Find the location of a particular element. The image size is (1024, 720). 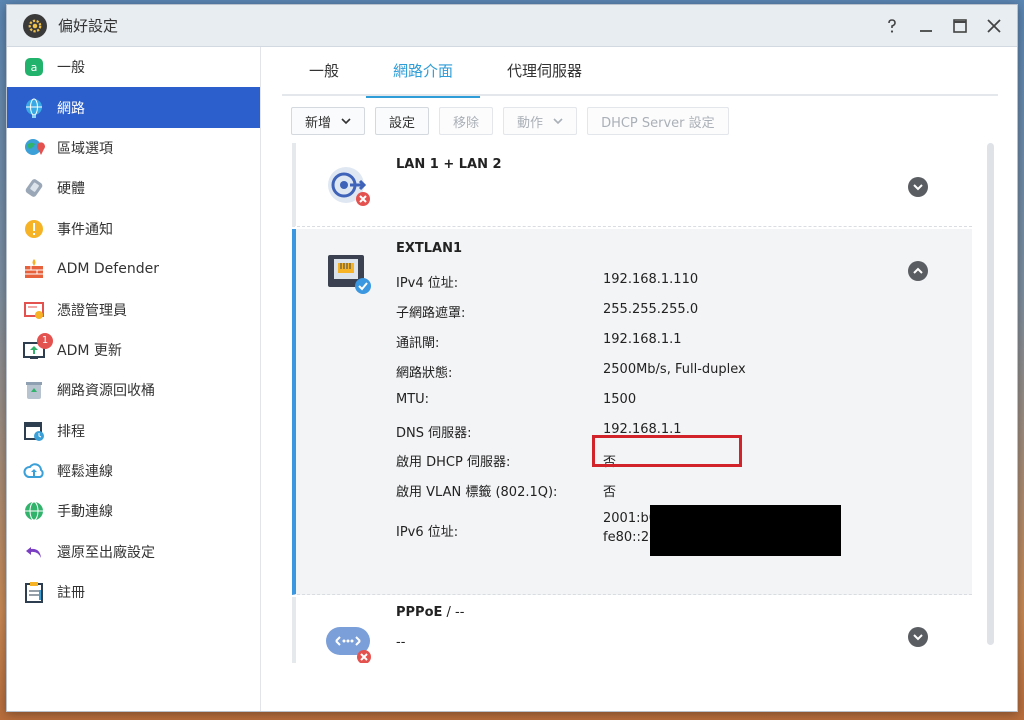

globe-icon is located at coordinates (34, 108).